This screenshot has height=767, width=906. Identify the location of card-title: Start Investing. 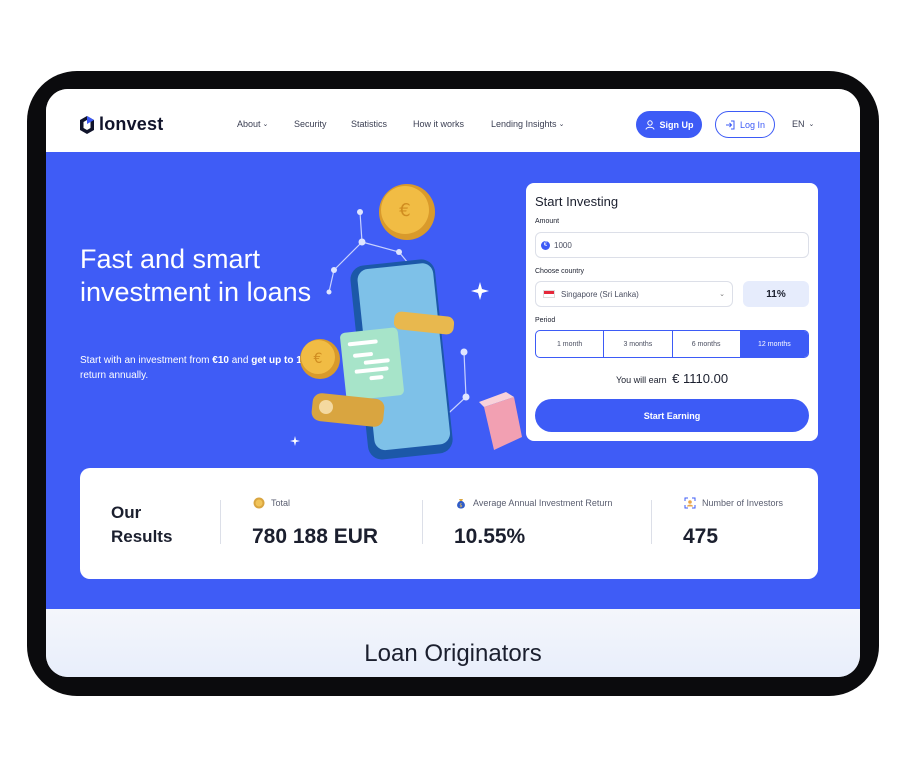
(577, 201).